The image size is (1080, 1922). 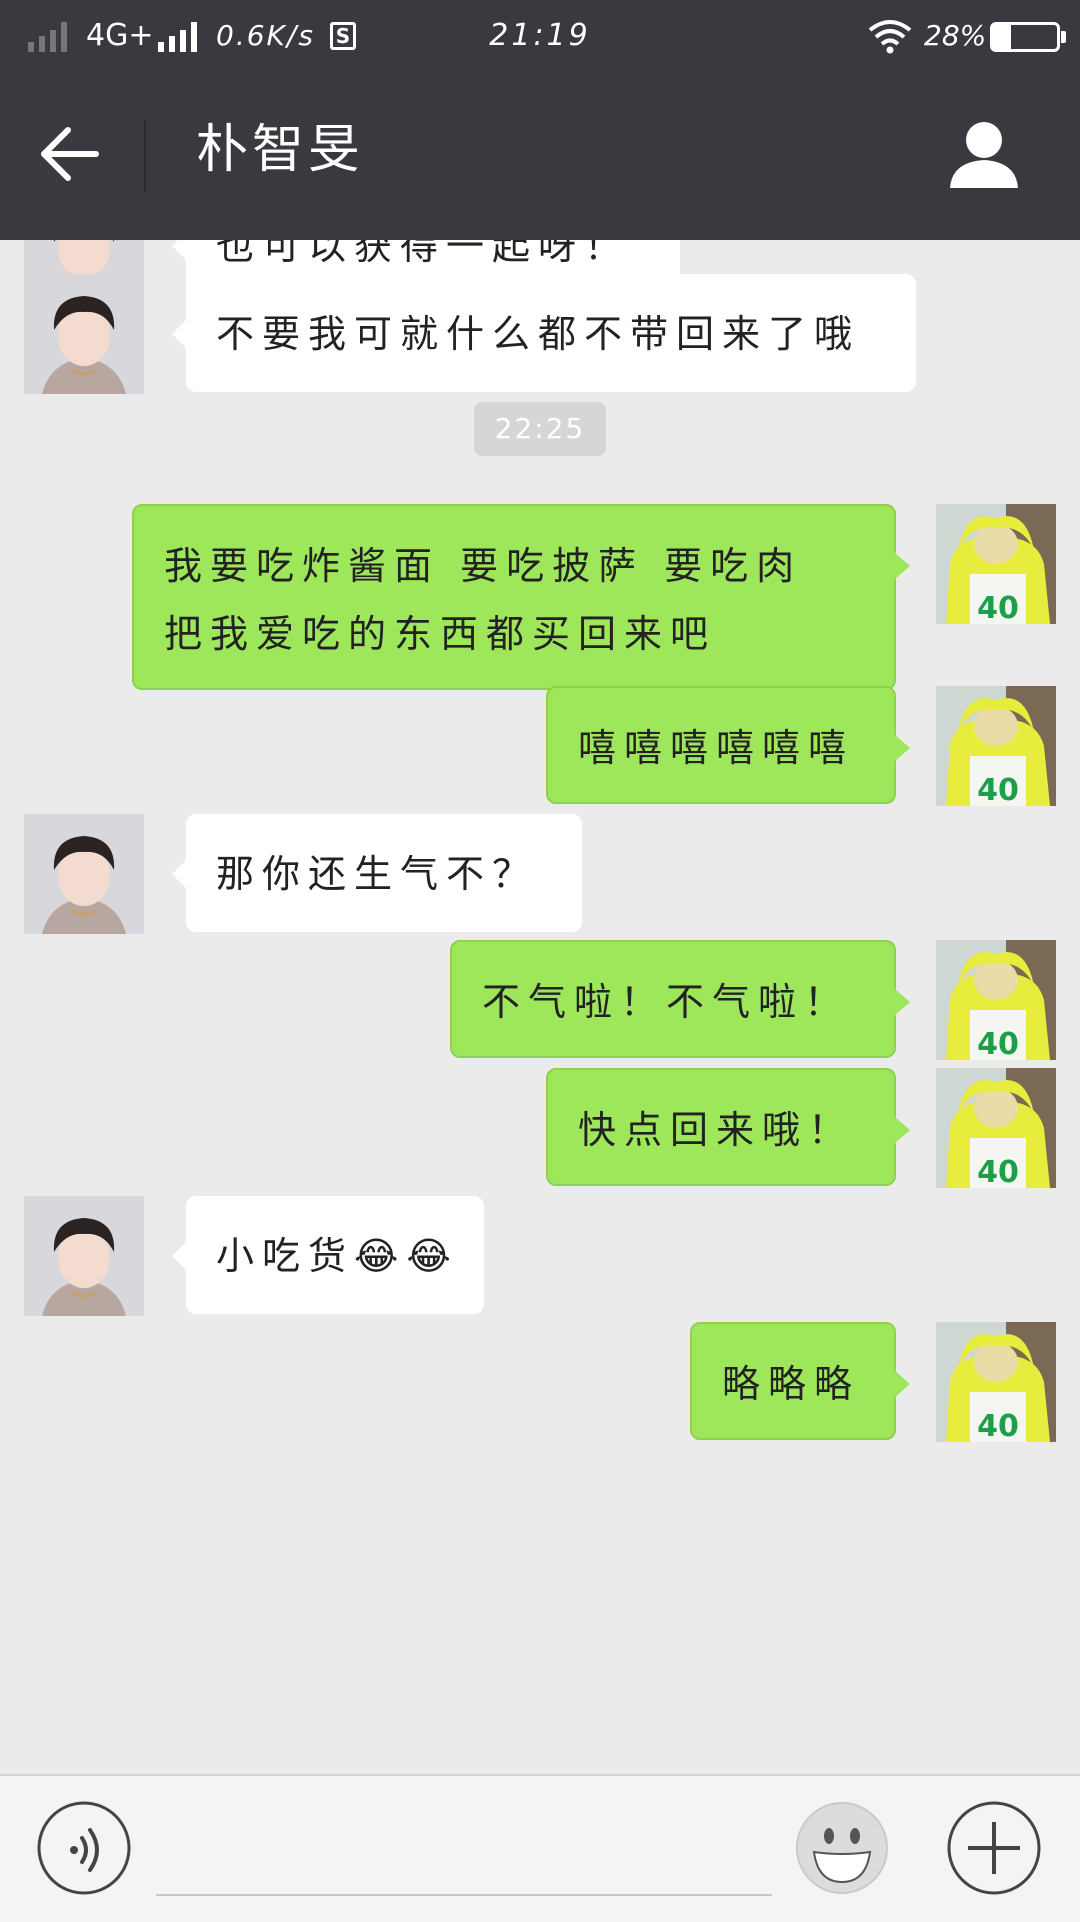 What do you see at coordinates (716, 748) in the screenshot?
I see `message-text: 嘻嘻嘻嘻嘻嘻` at bounding box center [716, 748].